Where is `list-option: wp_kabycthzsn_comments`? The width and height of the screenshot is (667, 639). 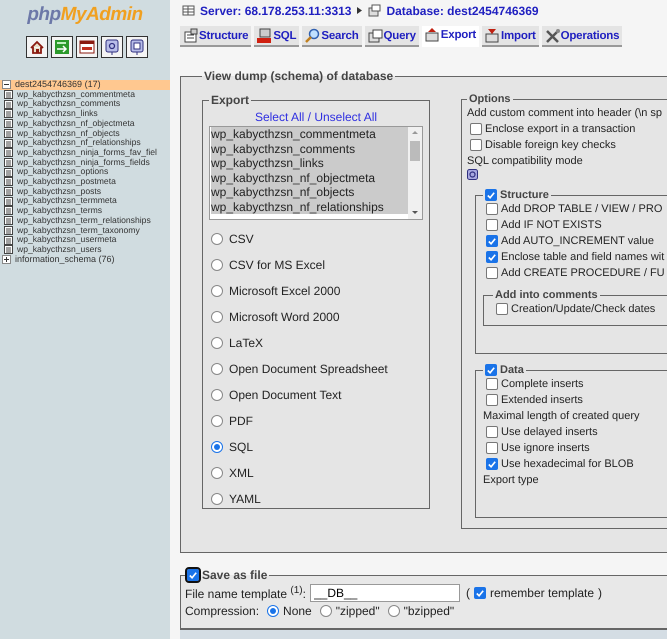 list-option: wp_kabycthzsn_comments is located at coordinates (309, 149).